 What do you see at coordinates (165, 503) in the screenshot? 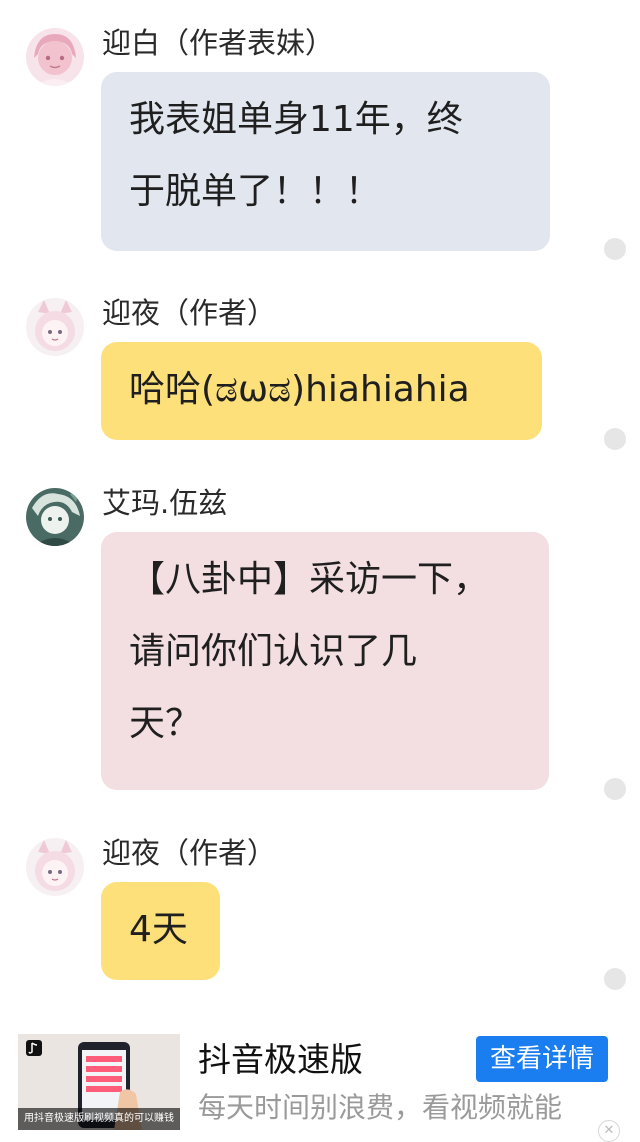
I see `sender-name: 艾玛.伍兹` at bounding box center [165, 503].